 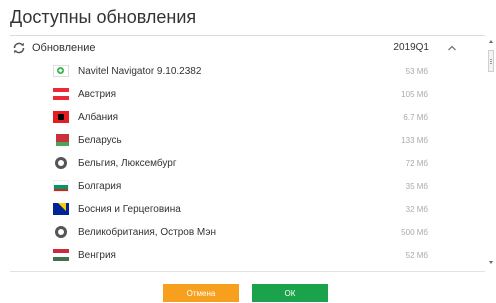 I want to click on item-name: Бельгия, Люксембург, so click(x=127, y=163).